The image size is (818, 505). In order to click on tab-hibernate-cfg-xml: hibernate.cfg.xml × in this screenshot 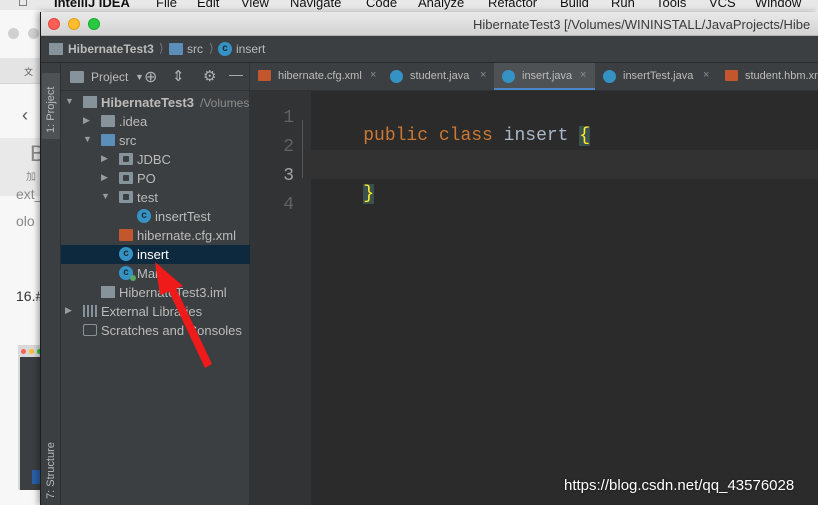, I will do `click(316, 76)`.